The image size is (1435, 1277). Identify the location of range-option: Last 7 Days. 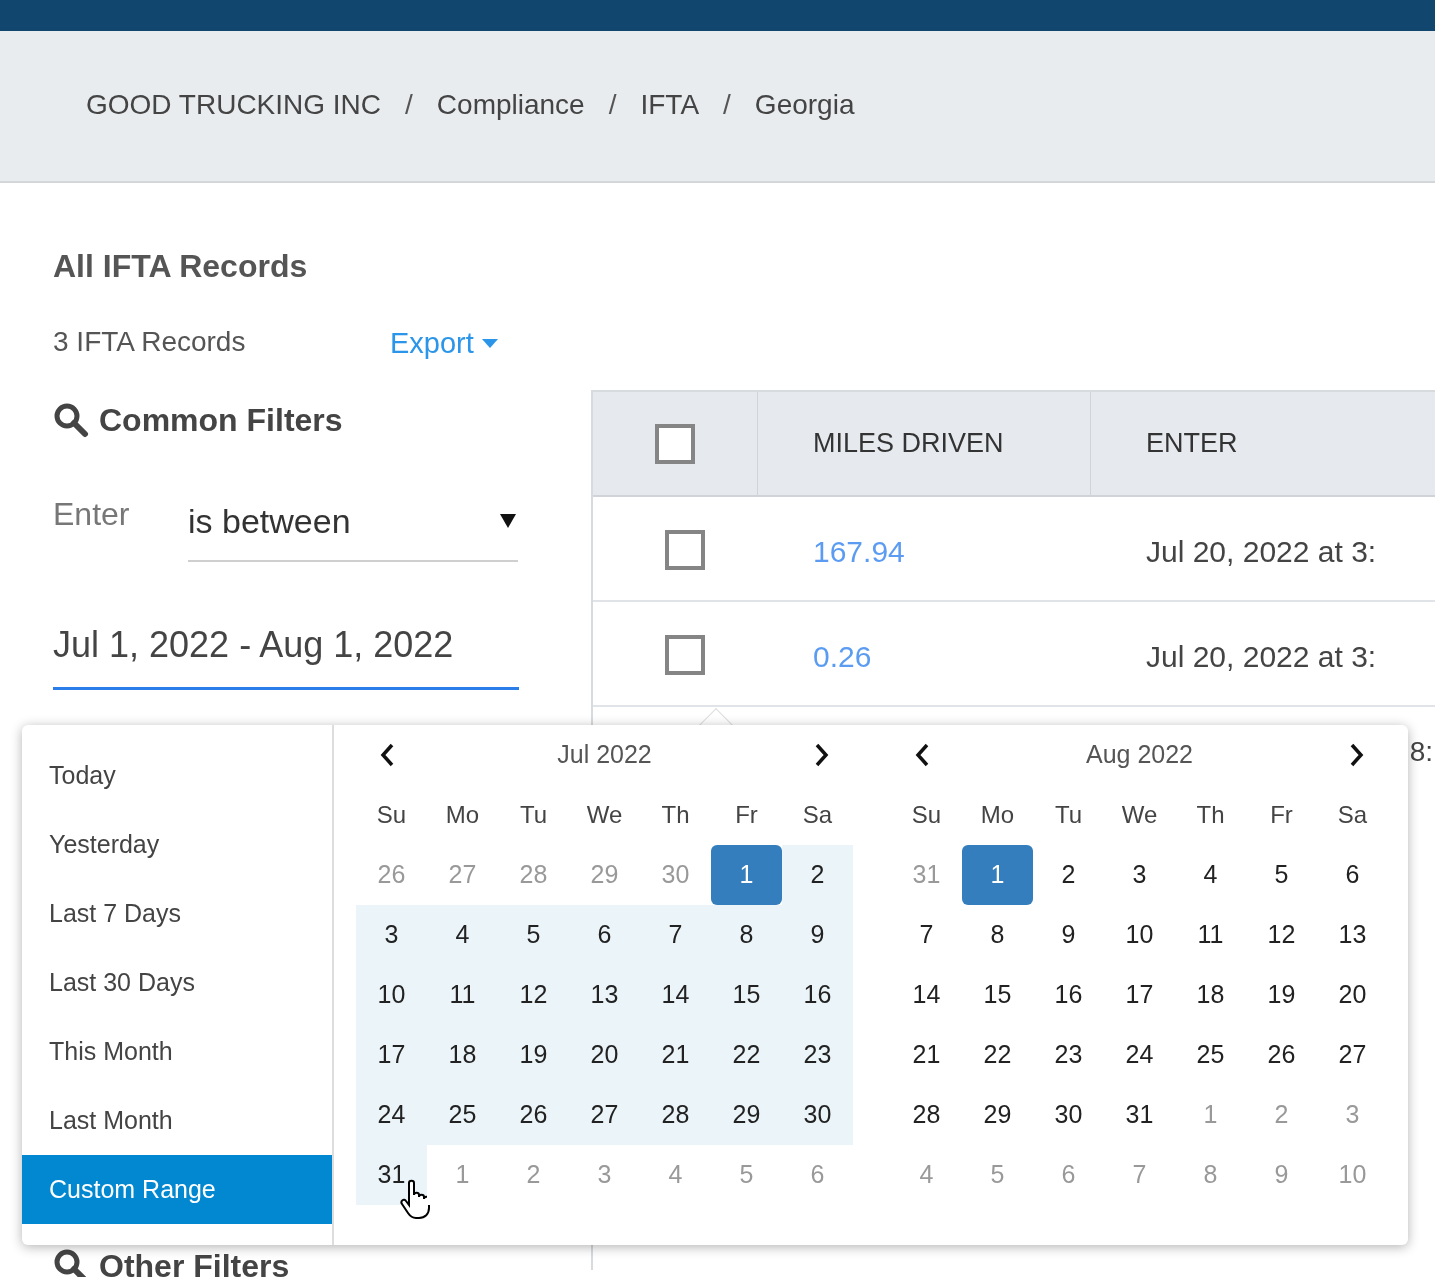
(177, 913).